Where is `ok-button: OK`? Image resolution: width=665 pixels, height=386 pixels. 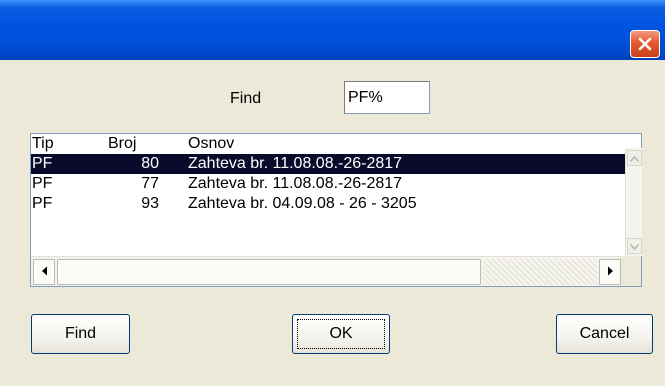
ok-button: OK is located at coordinates (341, 334).